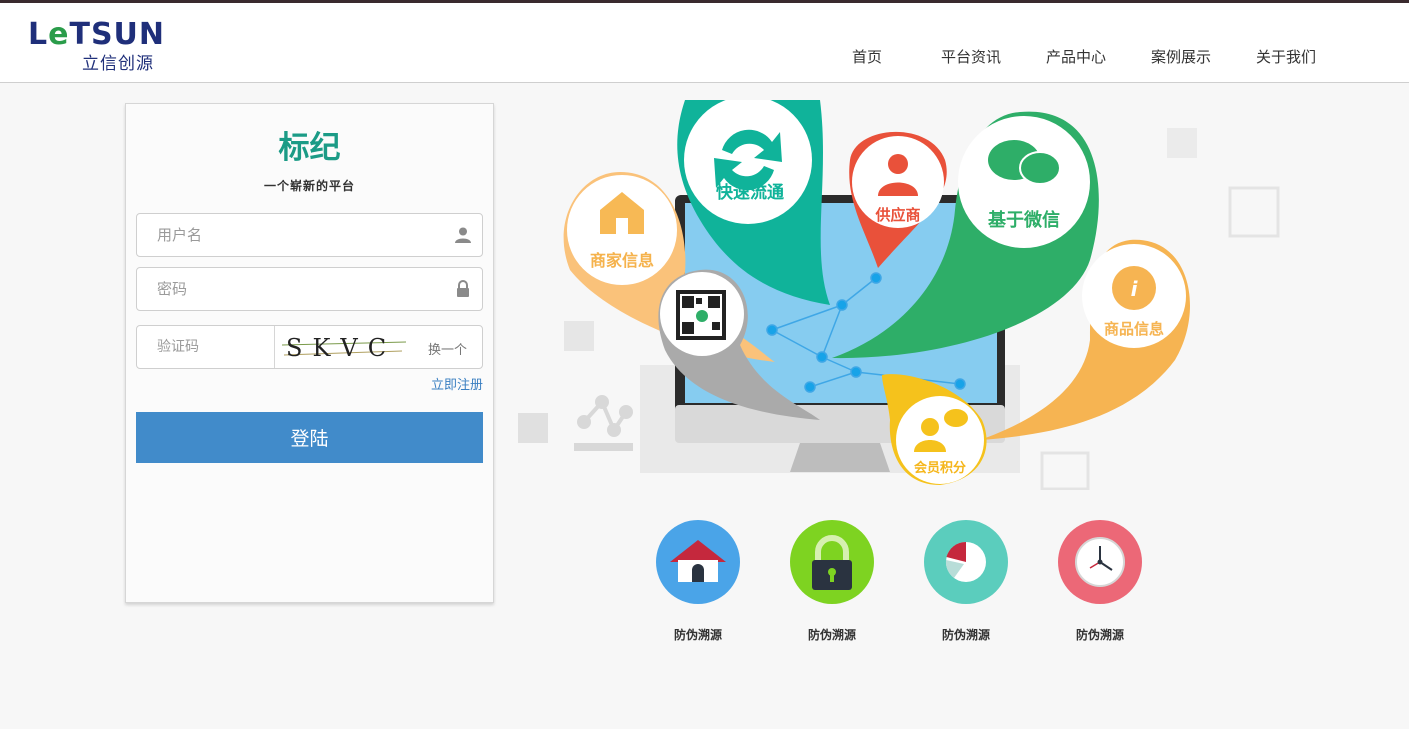 This screenshot has height=729, width=1409. What do you see at coordinates (212, 347) in the screenshot?
I see `captcha-input` at bounding box center [212, 347].